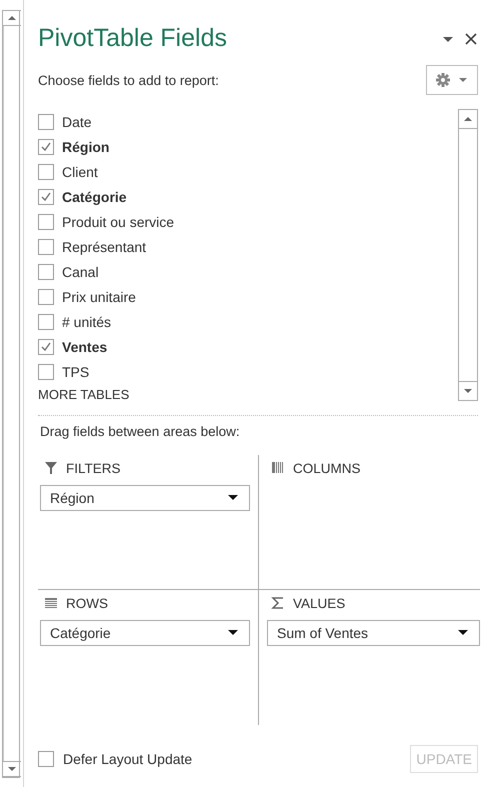  Describe the element at coordinates (93, 468) in the screenshot. I see `area-heading: FILTERS` at that location.